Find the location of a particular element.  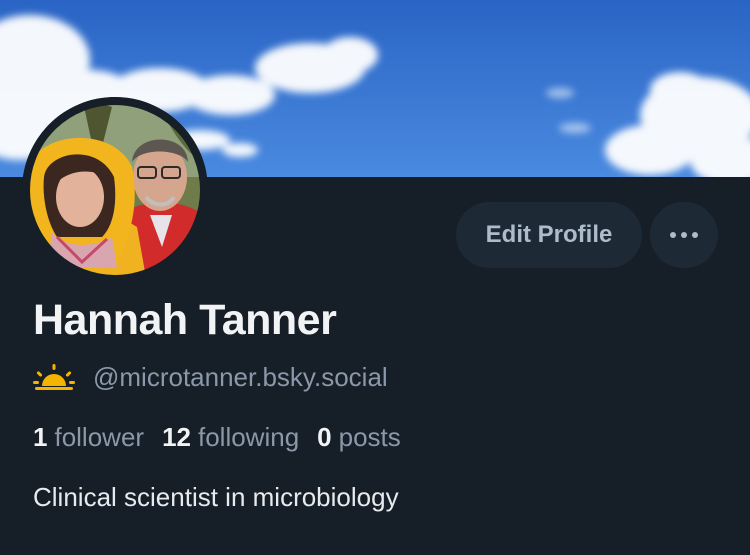

ellipsis-icon is located at coordinates (684, 235).